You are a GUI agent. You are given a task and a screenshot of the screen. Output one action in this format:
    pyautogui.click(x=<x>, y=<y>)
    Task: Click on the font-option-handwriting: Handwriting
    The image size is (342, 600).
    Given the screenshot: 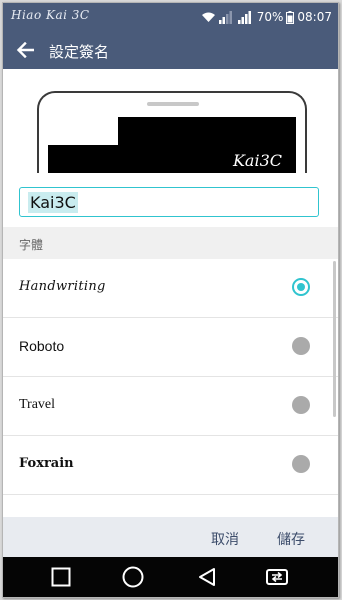 What is the action you would take?
    pyautogui.click(x=170, y=288)
    